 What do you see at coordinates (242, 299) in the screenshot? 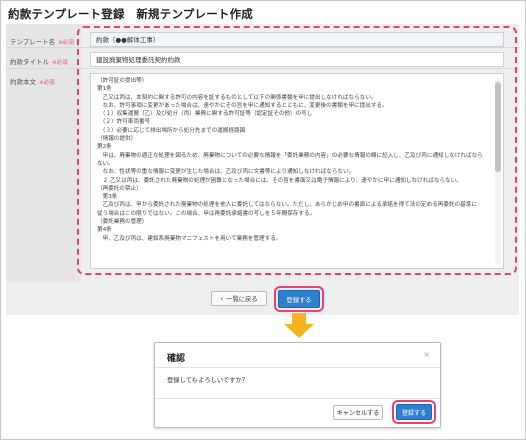
I see `back-to-list-label: 一覧に戻る` at bounding box center [242, 299].